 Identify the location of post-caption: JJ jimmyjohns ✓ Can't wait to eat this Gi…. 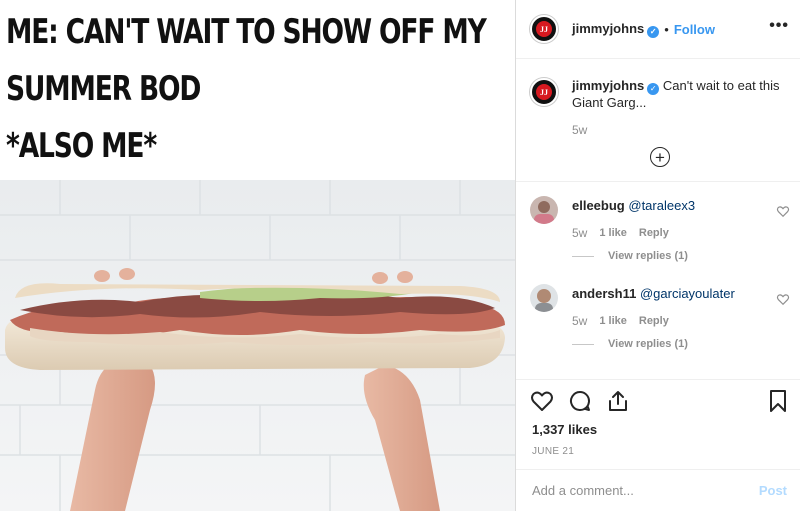
(660, 107).